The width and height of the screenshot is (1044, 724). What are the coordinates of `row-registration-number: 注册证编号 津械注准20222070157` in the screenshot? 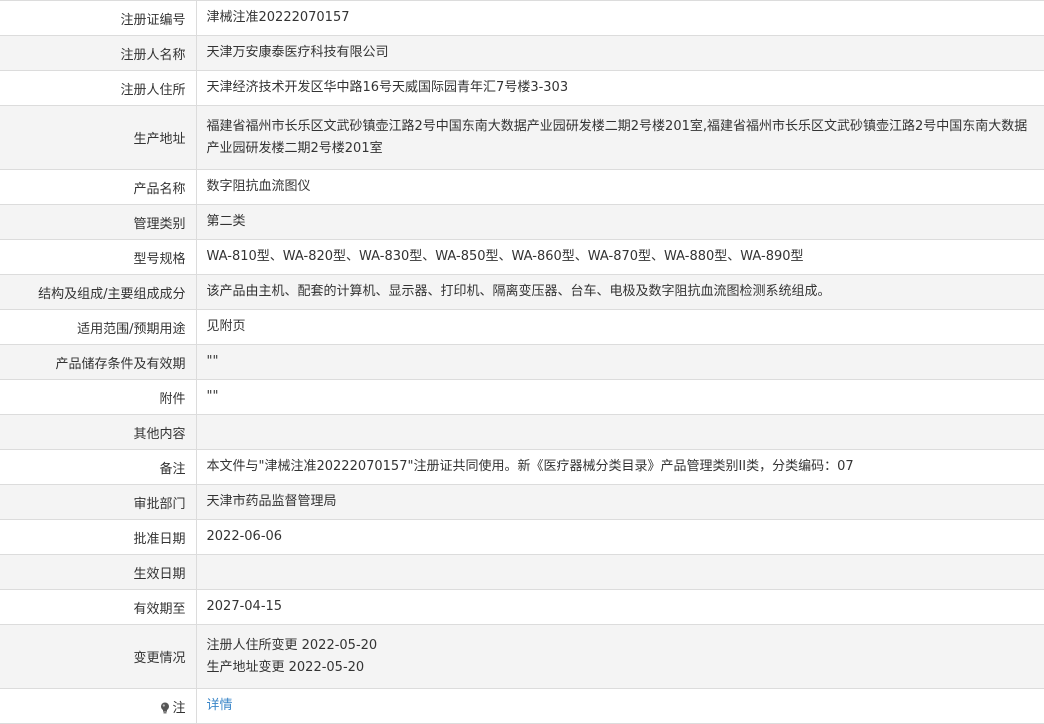 It's located at (522, 18).